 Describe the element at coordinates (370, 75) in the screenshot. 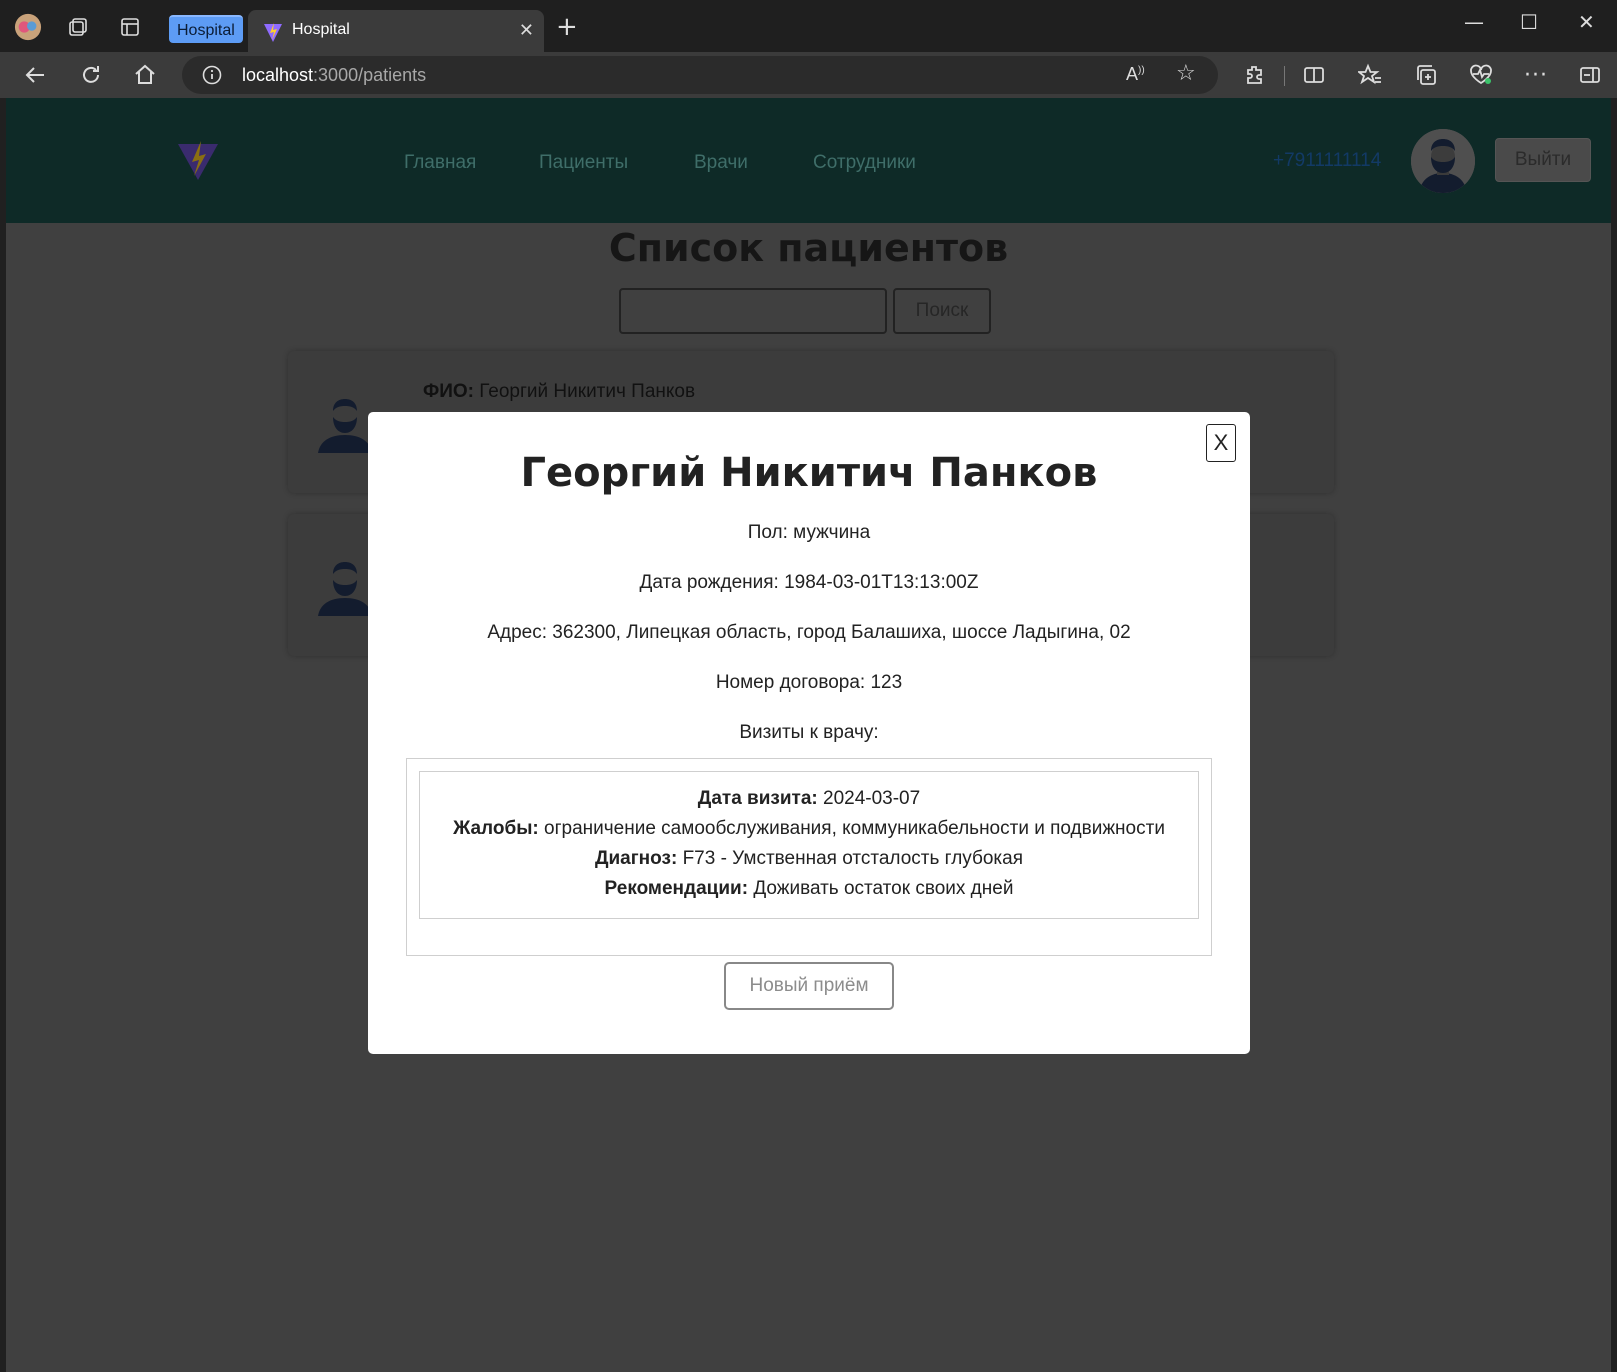

I see `url-path: :3000/patients` at that location.